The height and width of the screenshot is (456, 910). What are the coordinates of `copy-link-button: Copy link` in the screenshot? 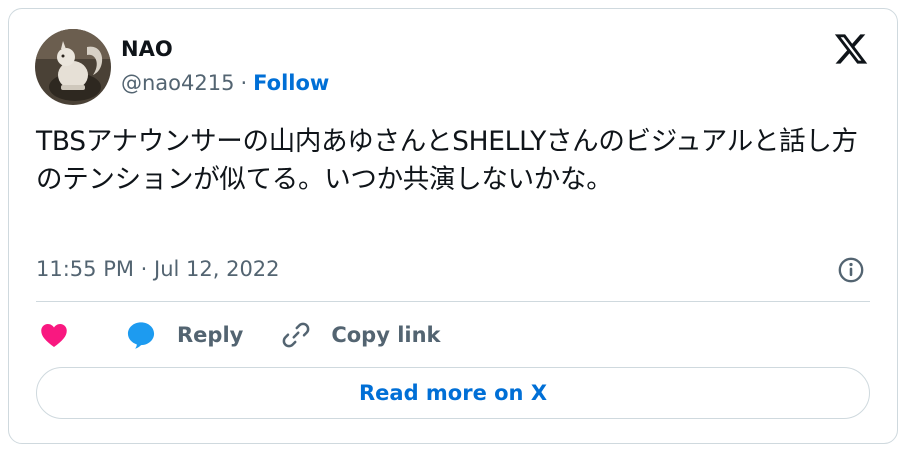 It's located at (361, 335).